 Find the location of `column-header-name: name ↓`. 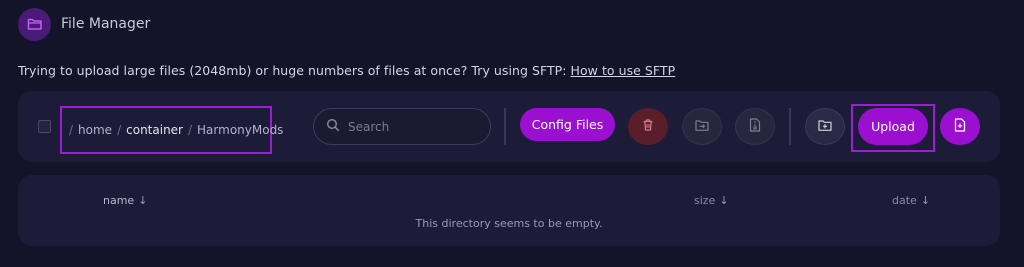

column-header-name: name ↓ is located at coordinates (125, 200).